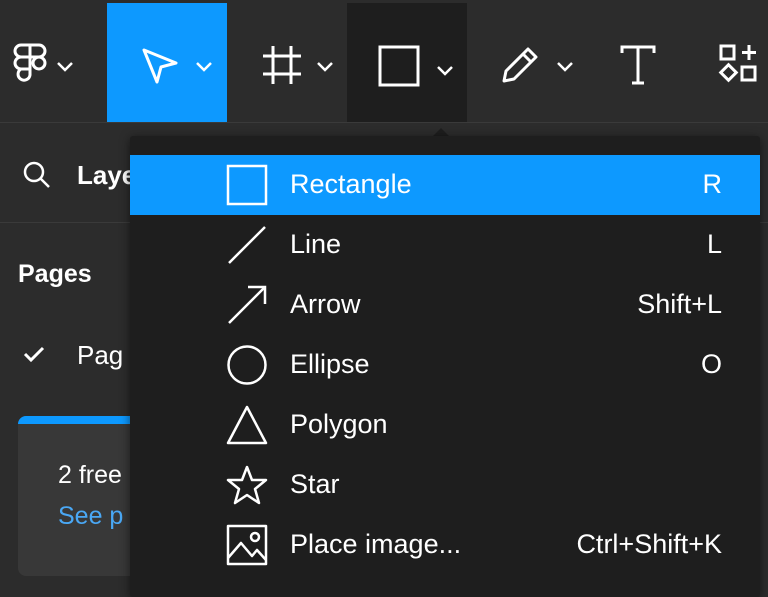 This screenshot has width=768, height=597. I want to click on resources-tool-button, so click(734, 62).